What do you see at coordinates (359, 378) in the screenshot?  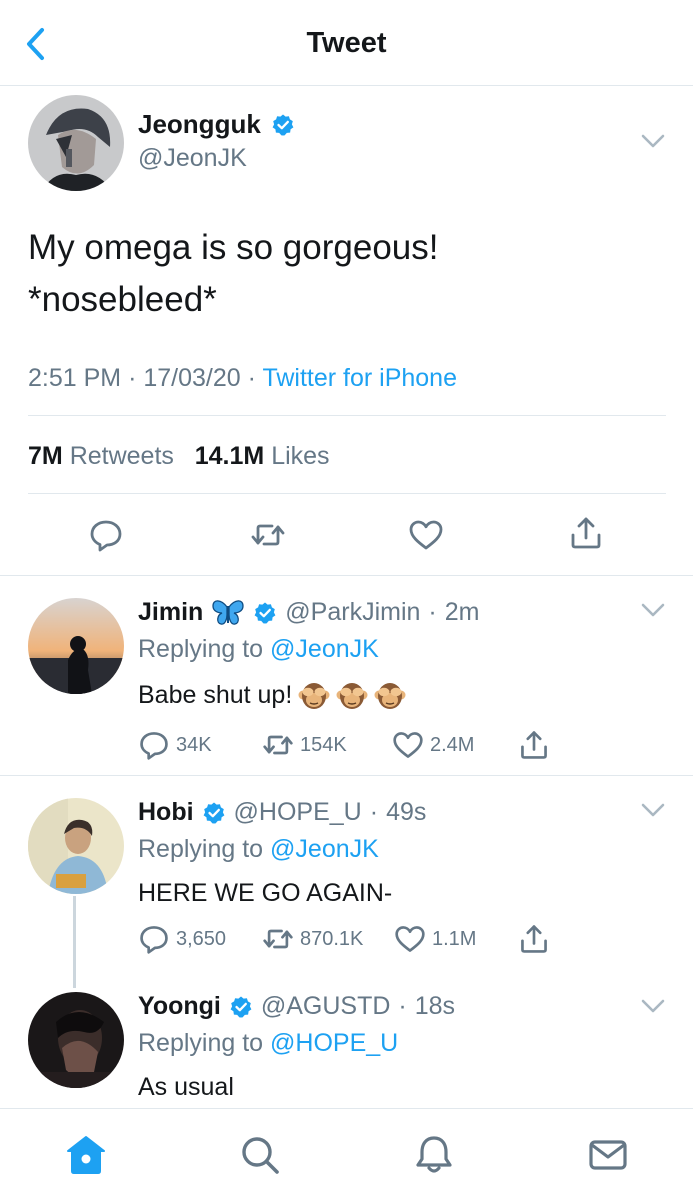 I see `tweet-source-link: Twitter for iPhone` at bounding box center [359, 378].